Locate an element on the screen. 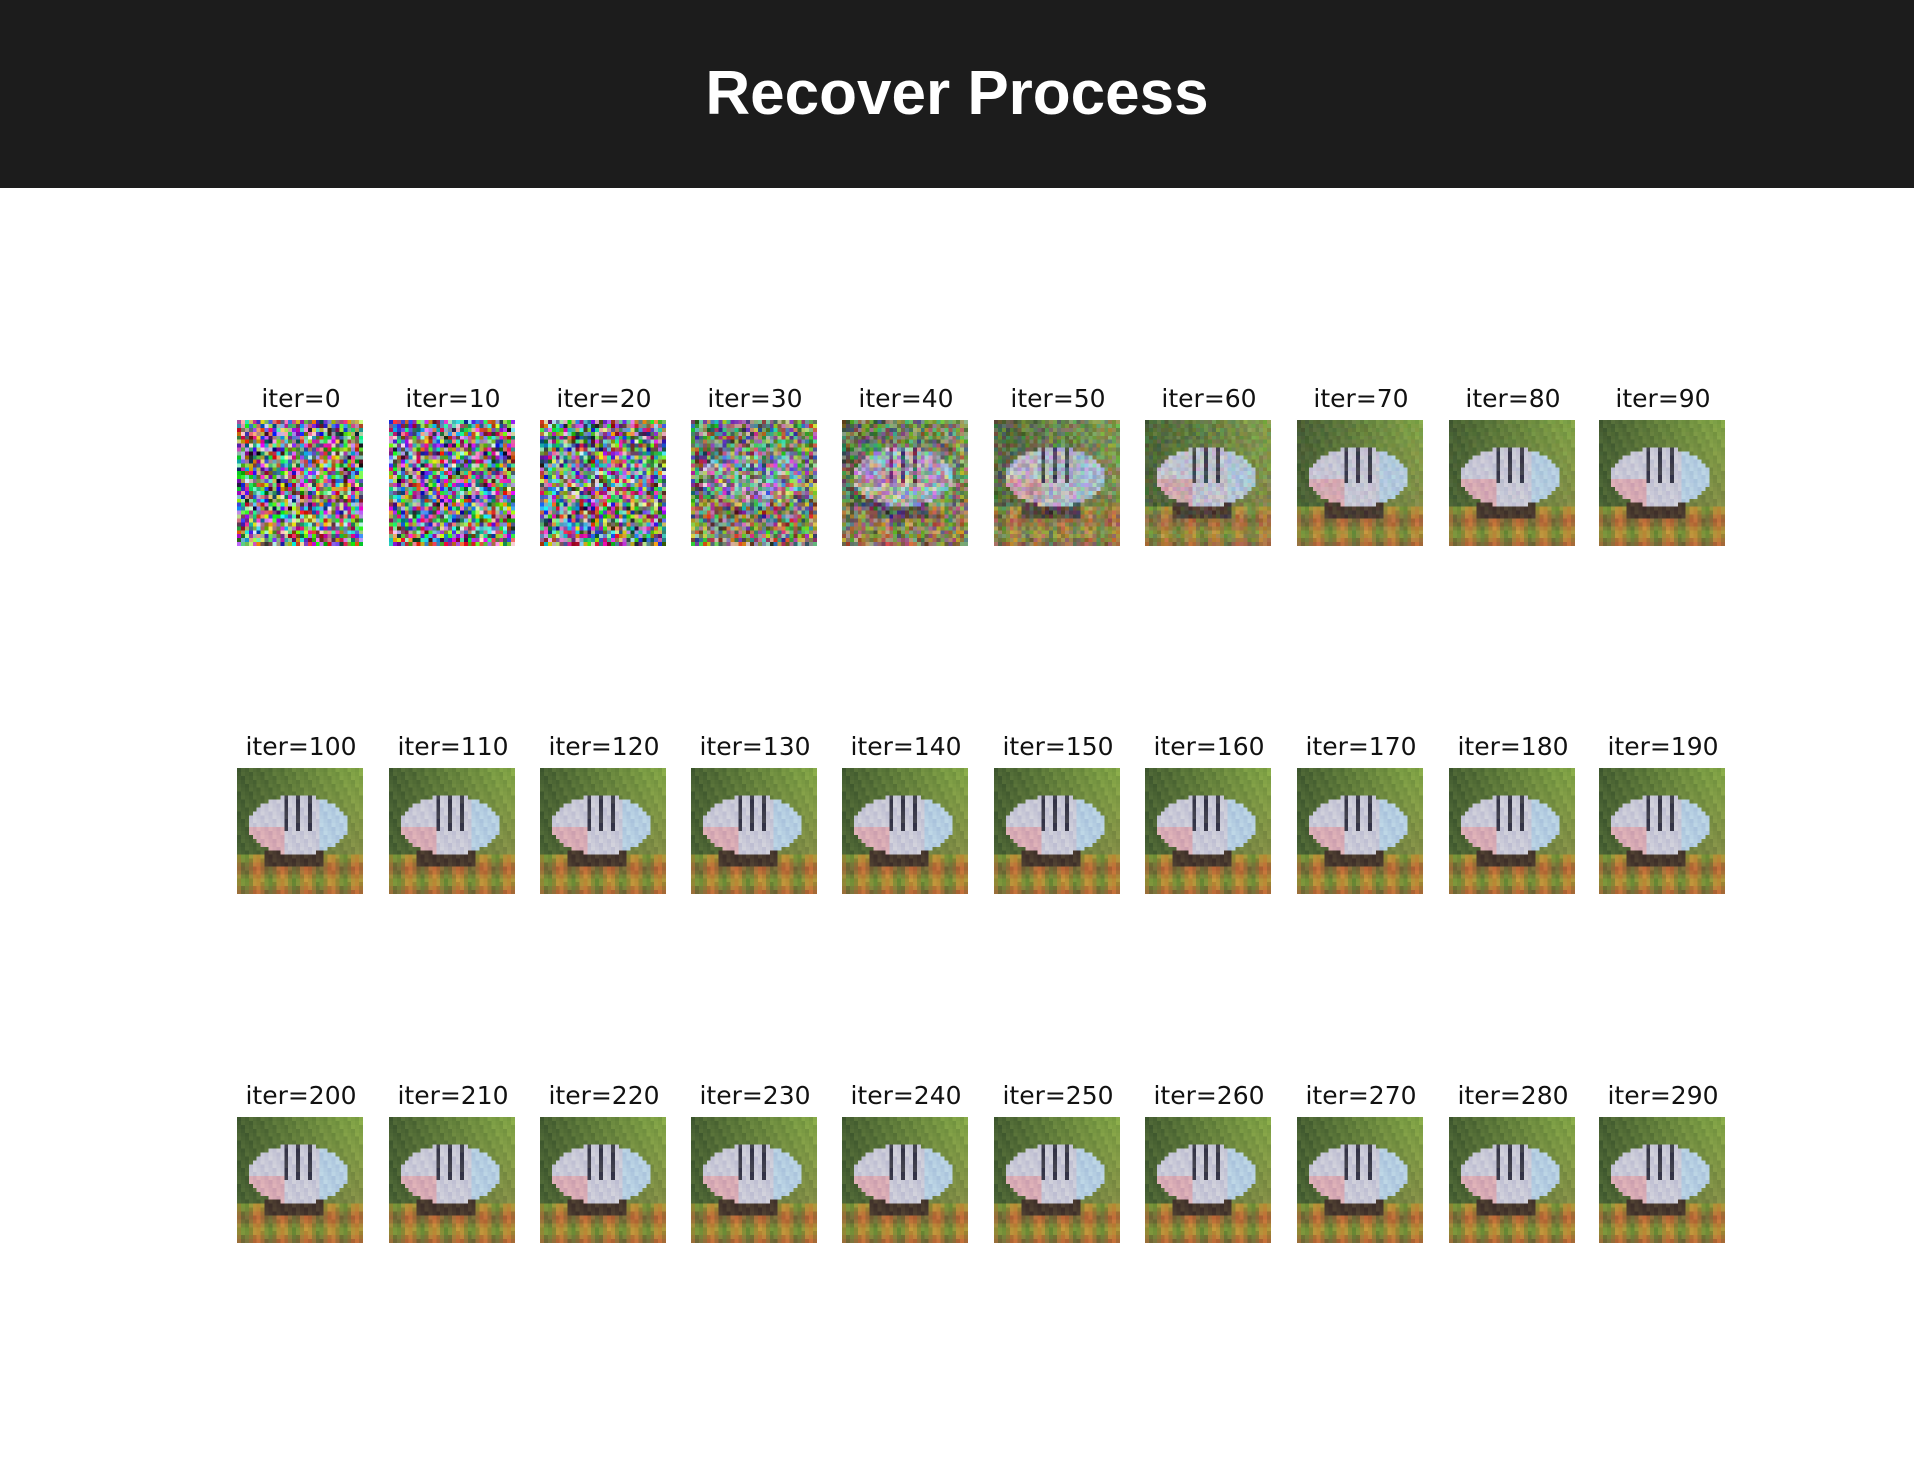 The height and width of the screenshot is (1466, 1914). recover-step-cell: iter=80 is located at coordinates (1513, 465).